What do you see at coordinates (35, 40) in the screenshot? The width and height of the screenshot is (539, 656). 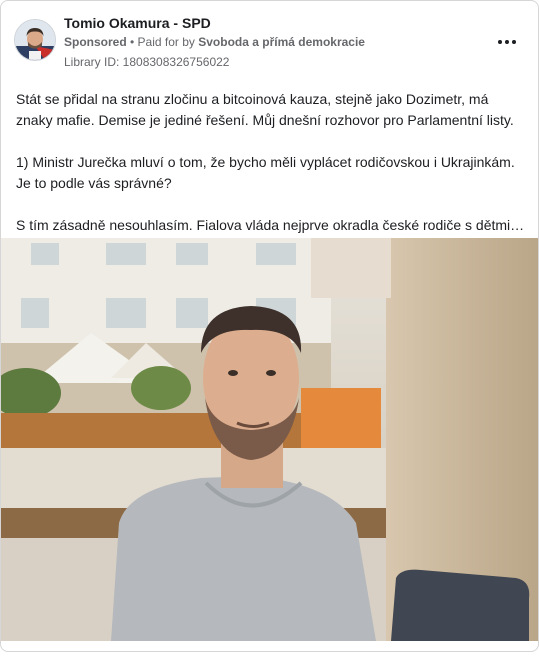 I see `avatar` at bounding box center [35, 40].